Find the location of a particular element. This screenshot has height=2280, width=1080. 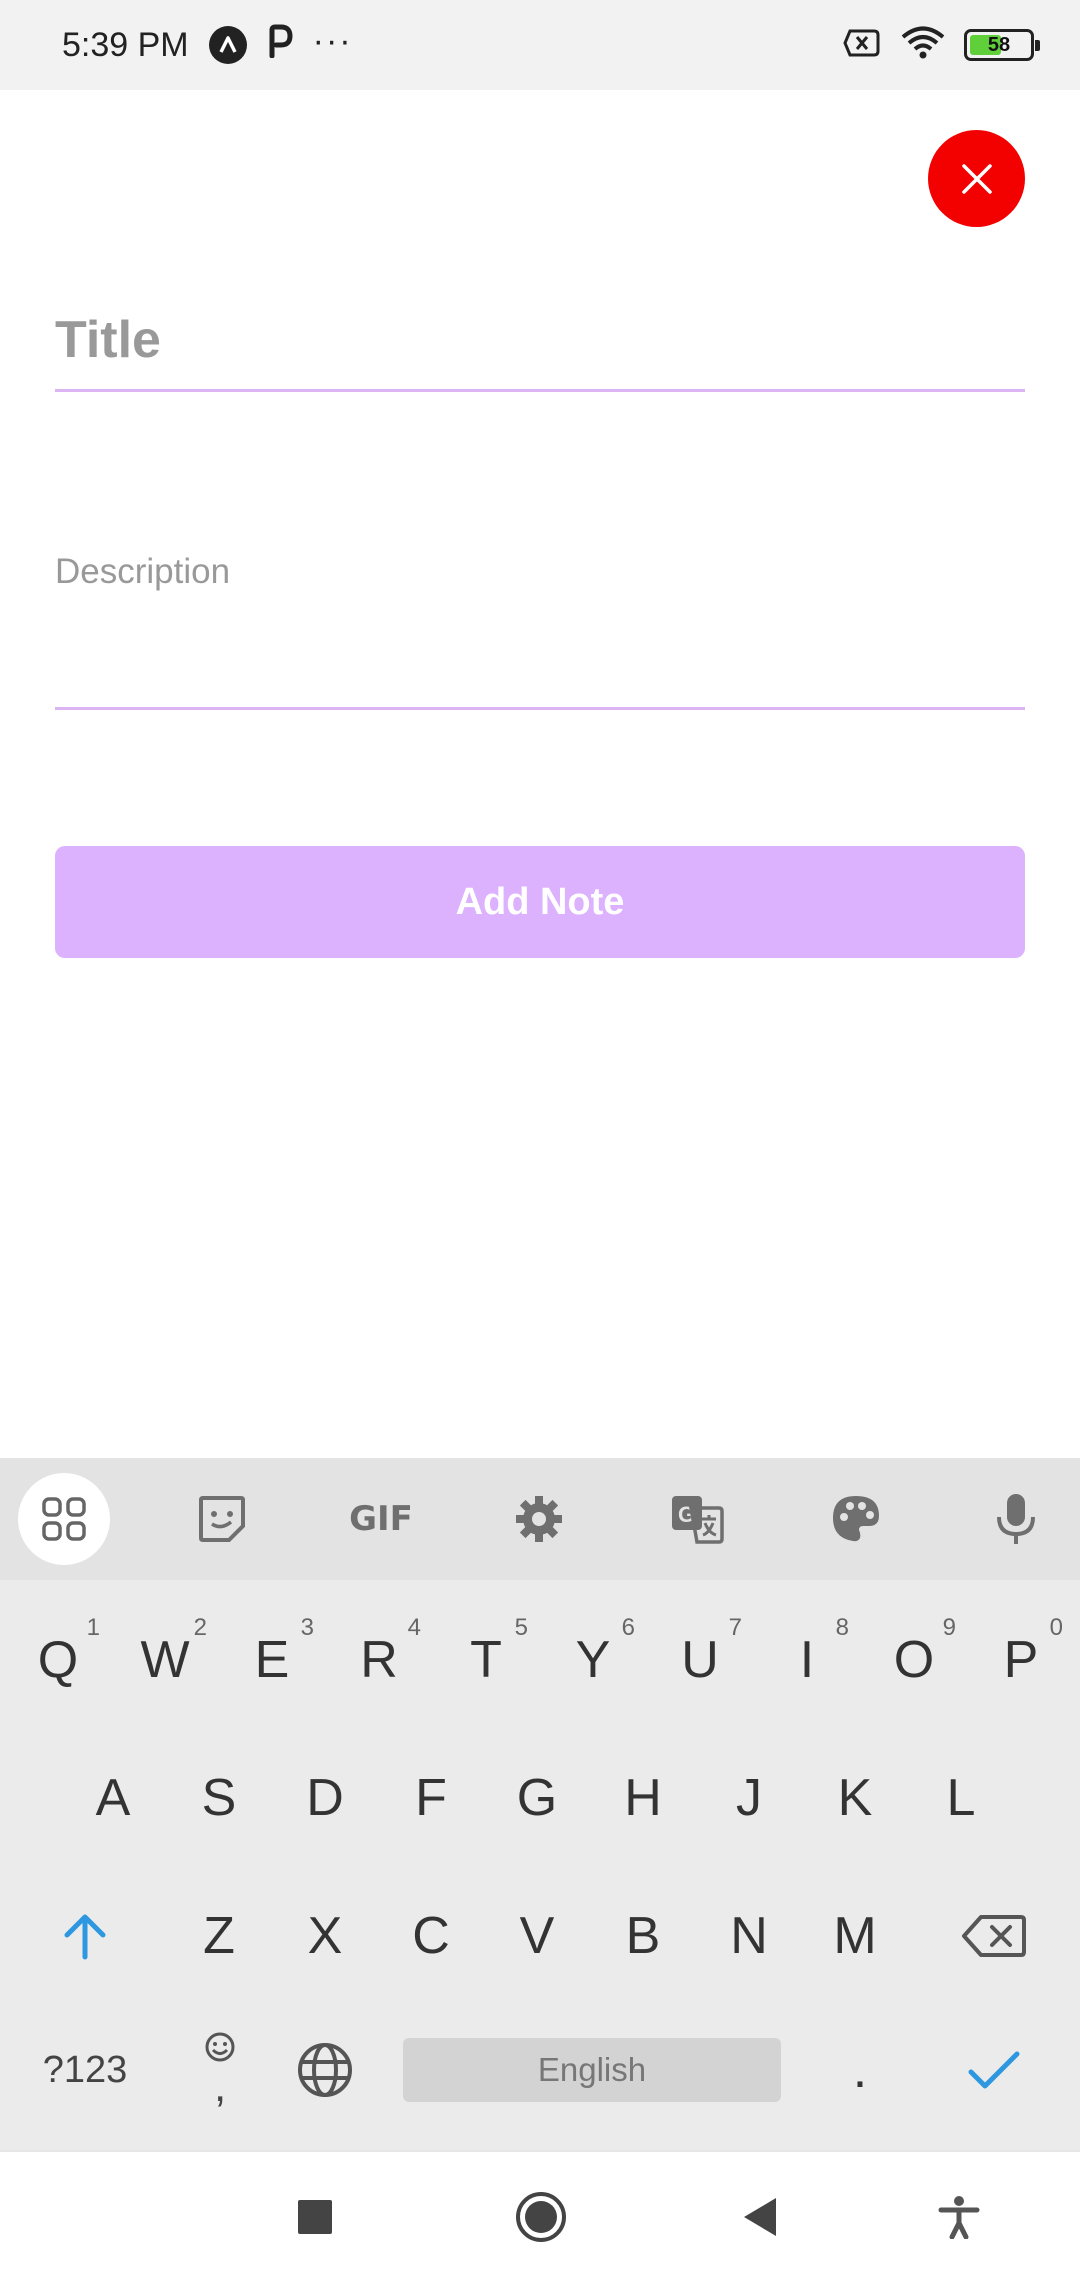

key-l: L is located at coordinates (961, 1798).